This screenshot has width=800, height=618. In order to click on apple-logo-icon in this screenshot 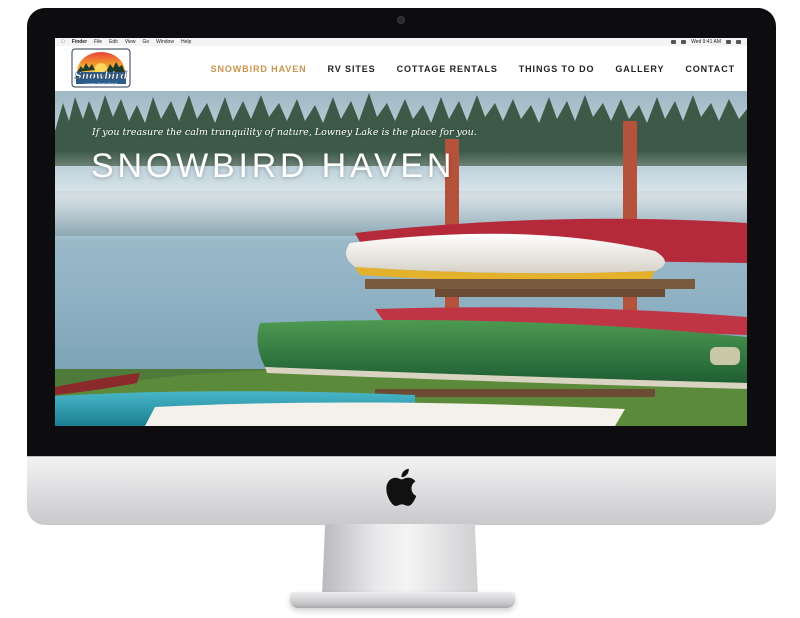, I will do `click(401, 487)`.